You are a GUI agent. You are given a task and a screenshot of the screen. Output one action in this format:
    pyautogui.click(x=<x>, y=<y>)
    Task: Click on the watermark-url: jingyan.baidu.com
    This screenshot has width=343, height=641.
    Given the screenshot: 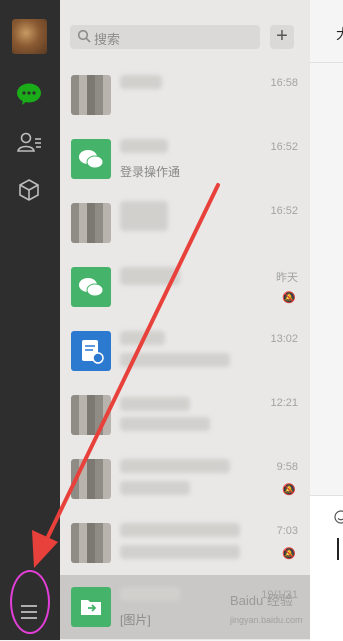 What is the action you would take?
    pyautogui.click(x=266, y=620)
    